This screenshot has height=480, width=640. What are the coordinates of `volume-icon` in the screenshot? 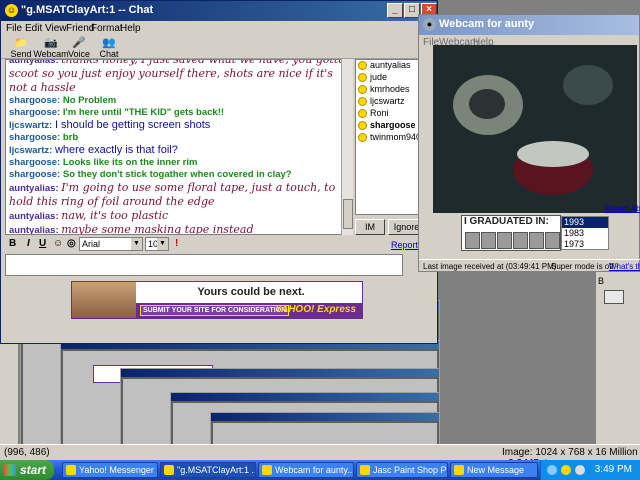 It's located at (580, 470).